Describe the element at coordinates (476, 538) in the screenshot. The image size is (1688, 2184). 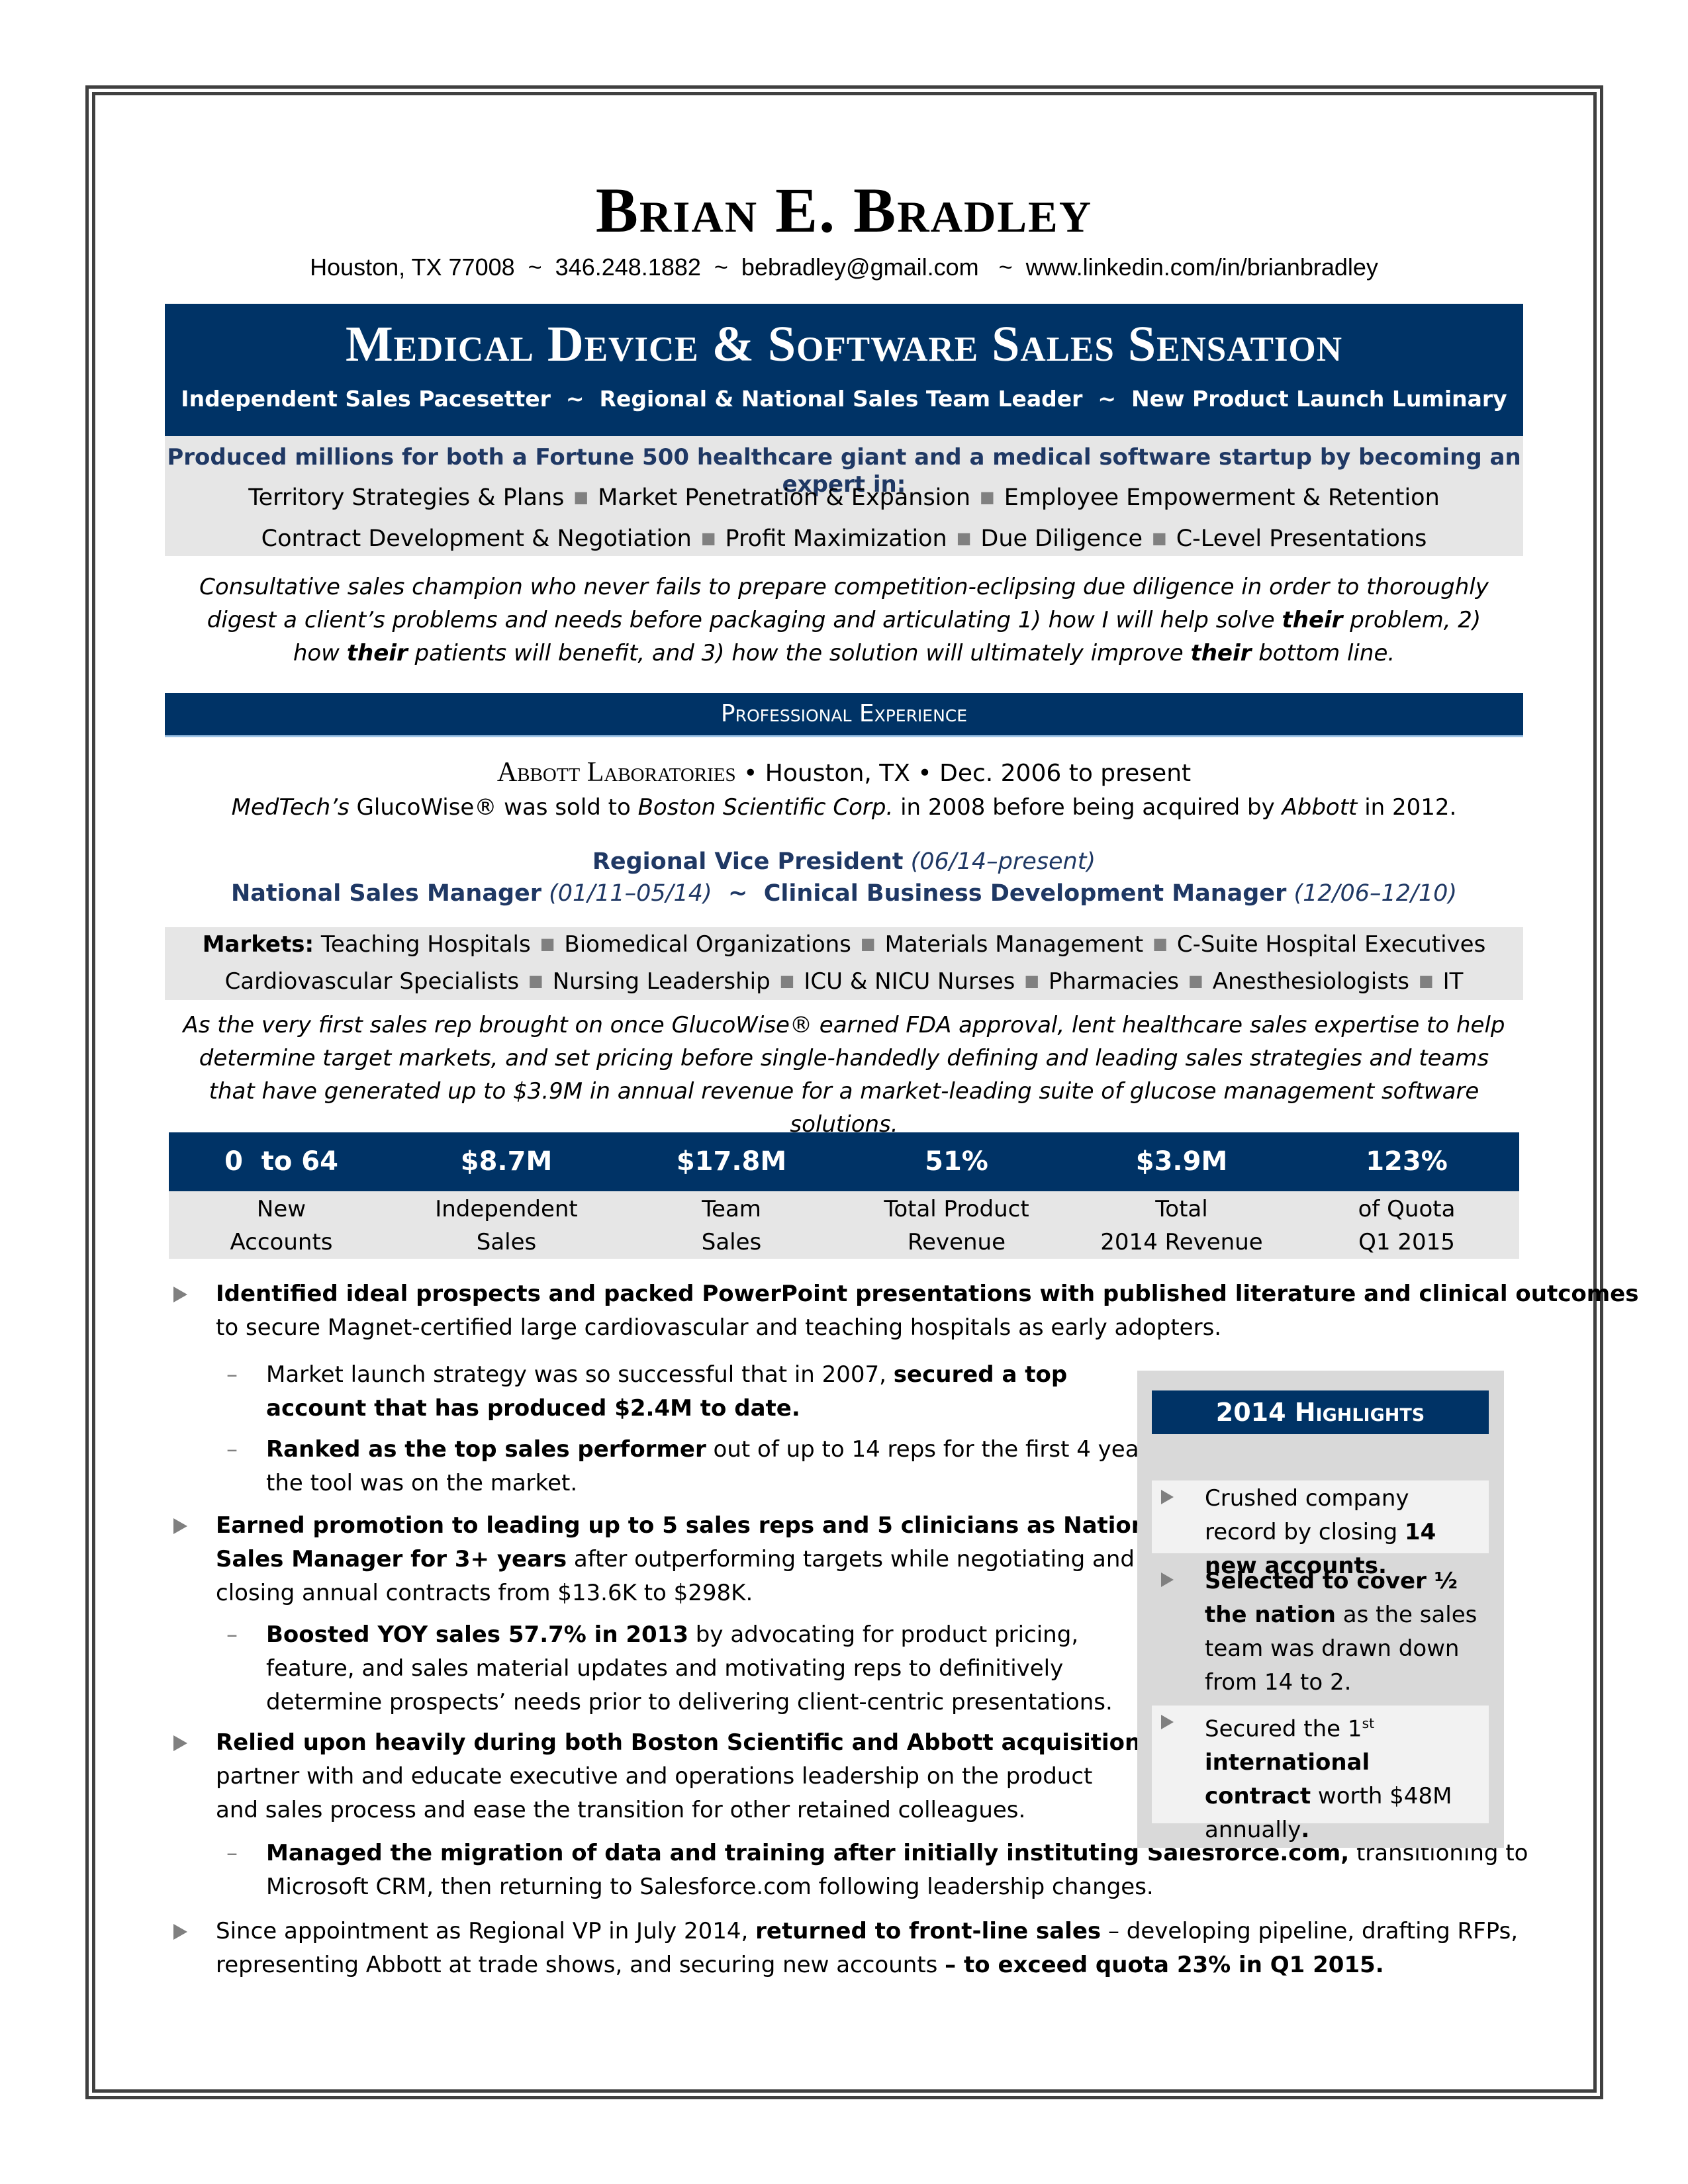
I see `expertise-item: Contract Development & Negotiation` at that location.